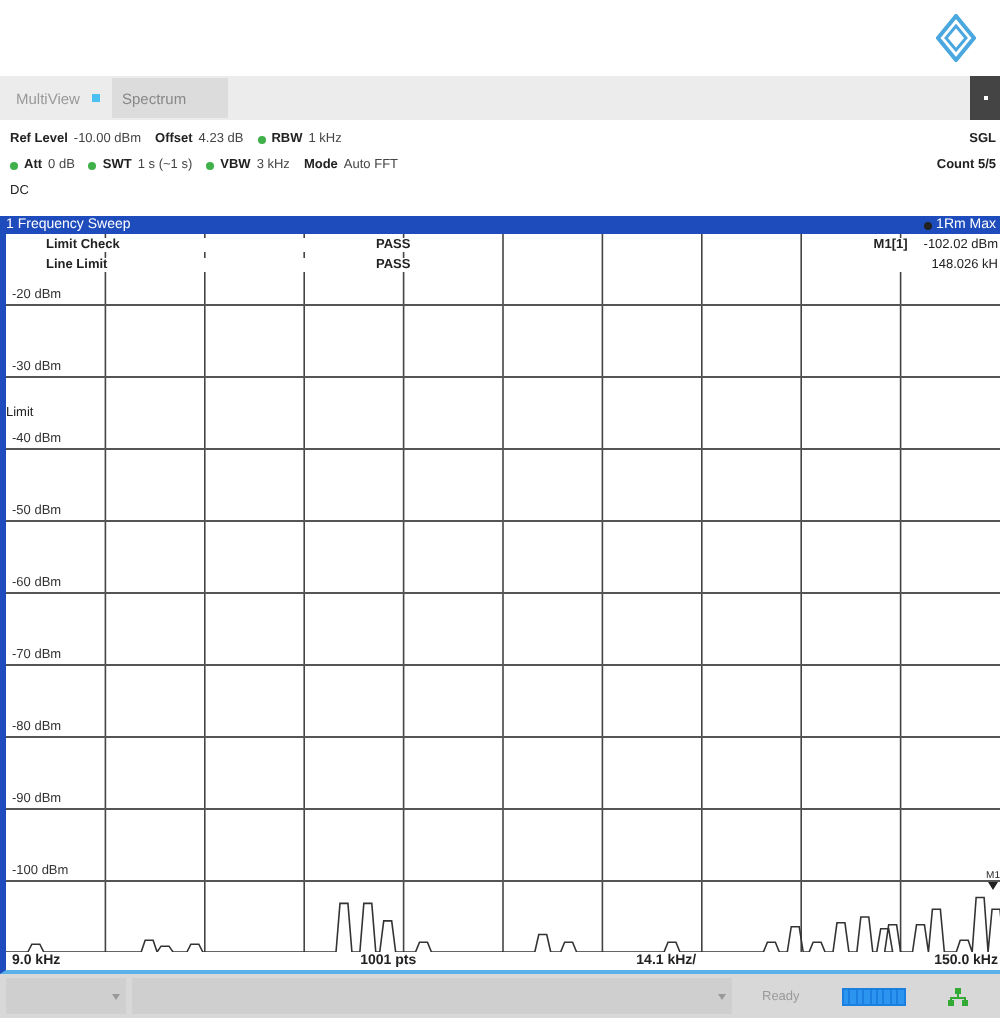  Describe the element at coordinates (873, 996) in the screenshot. I see `activity-bar-icon` at that location.